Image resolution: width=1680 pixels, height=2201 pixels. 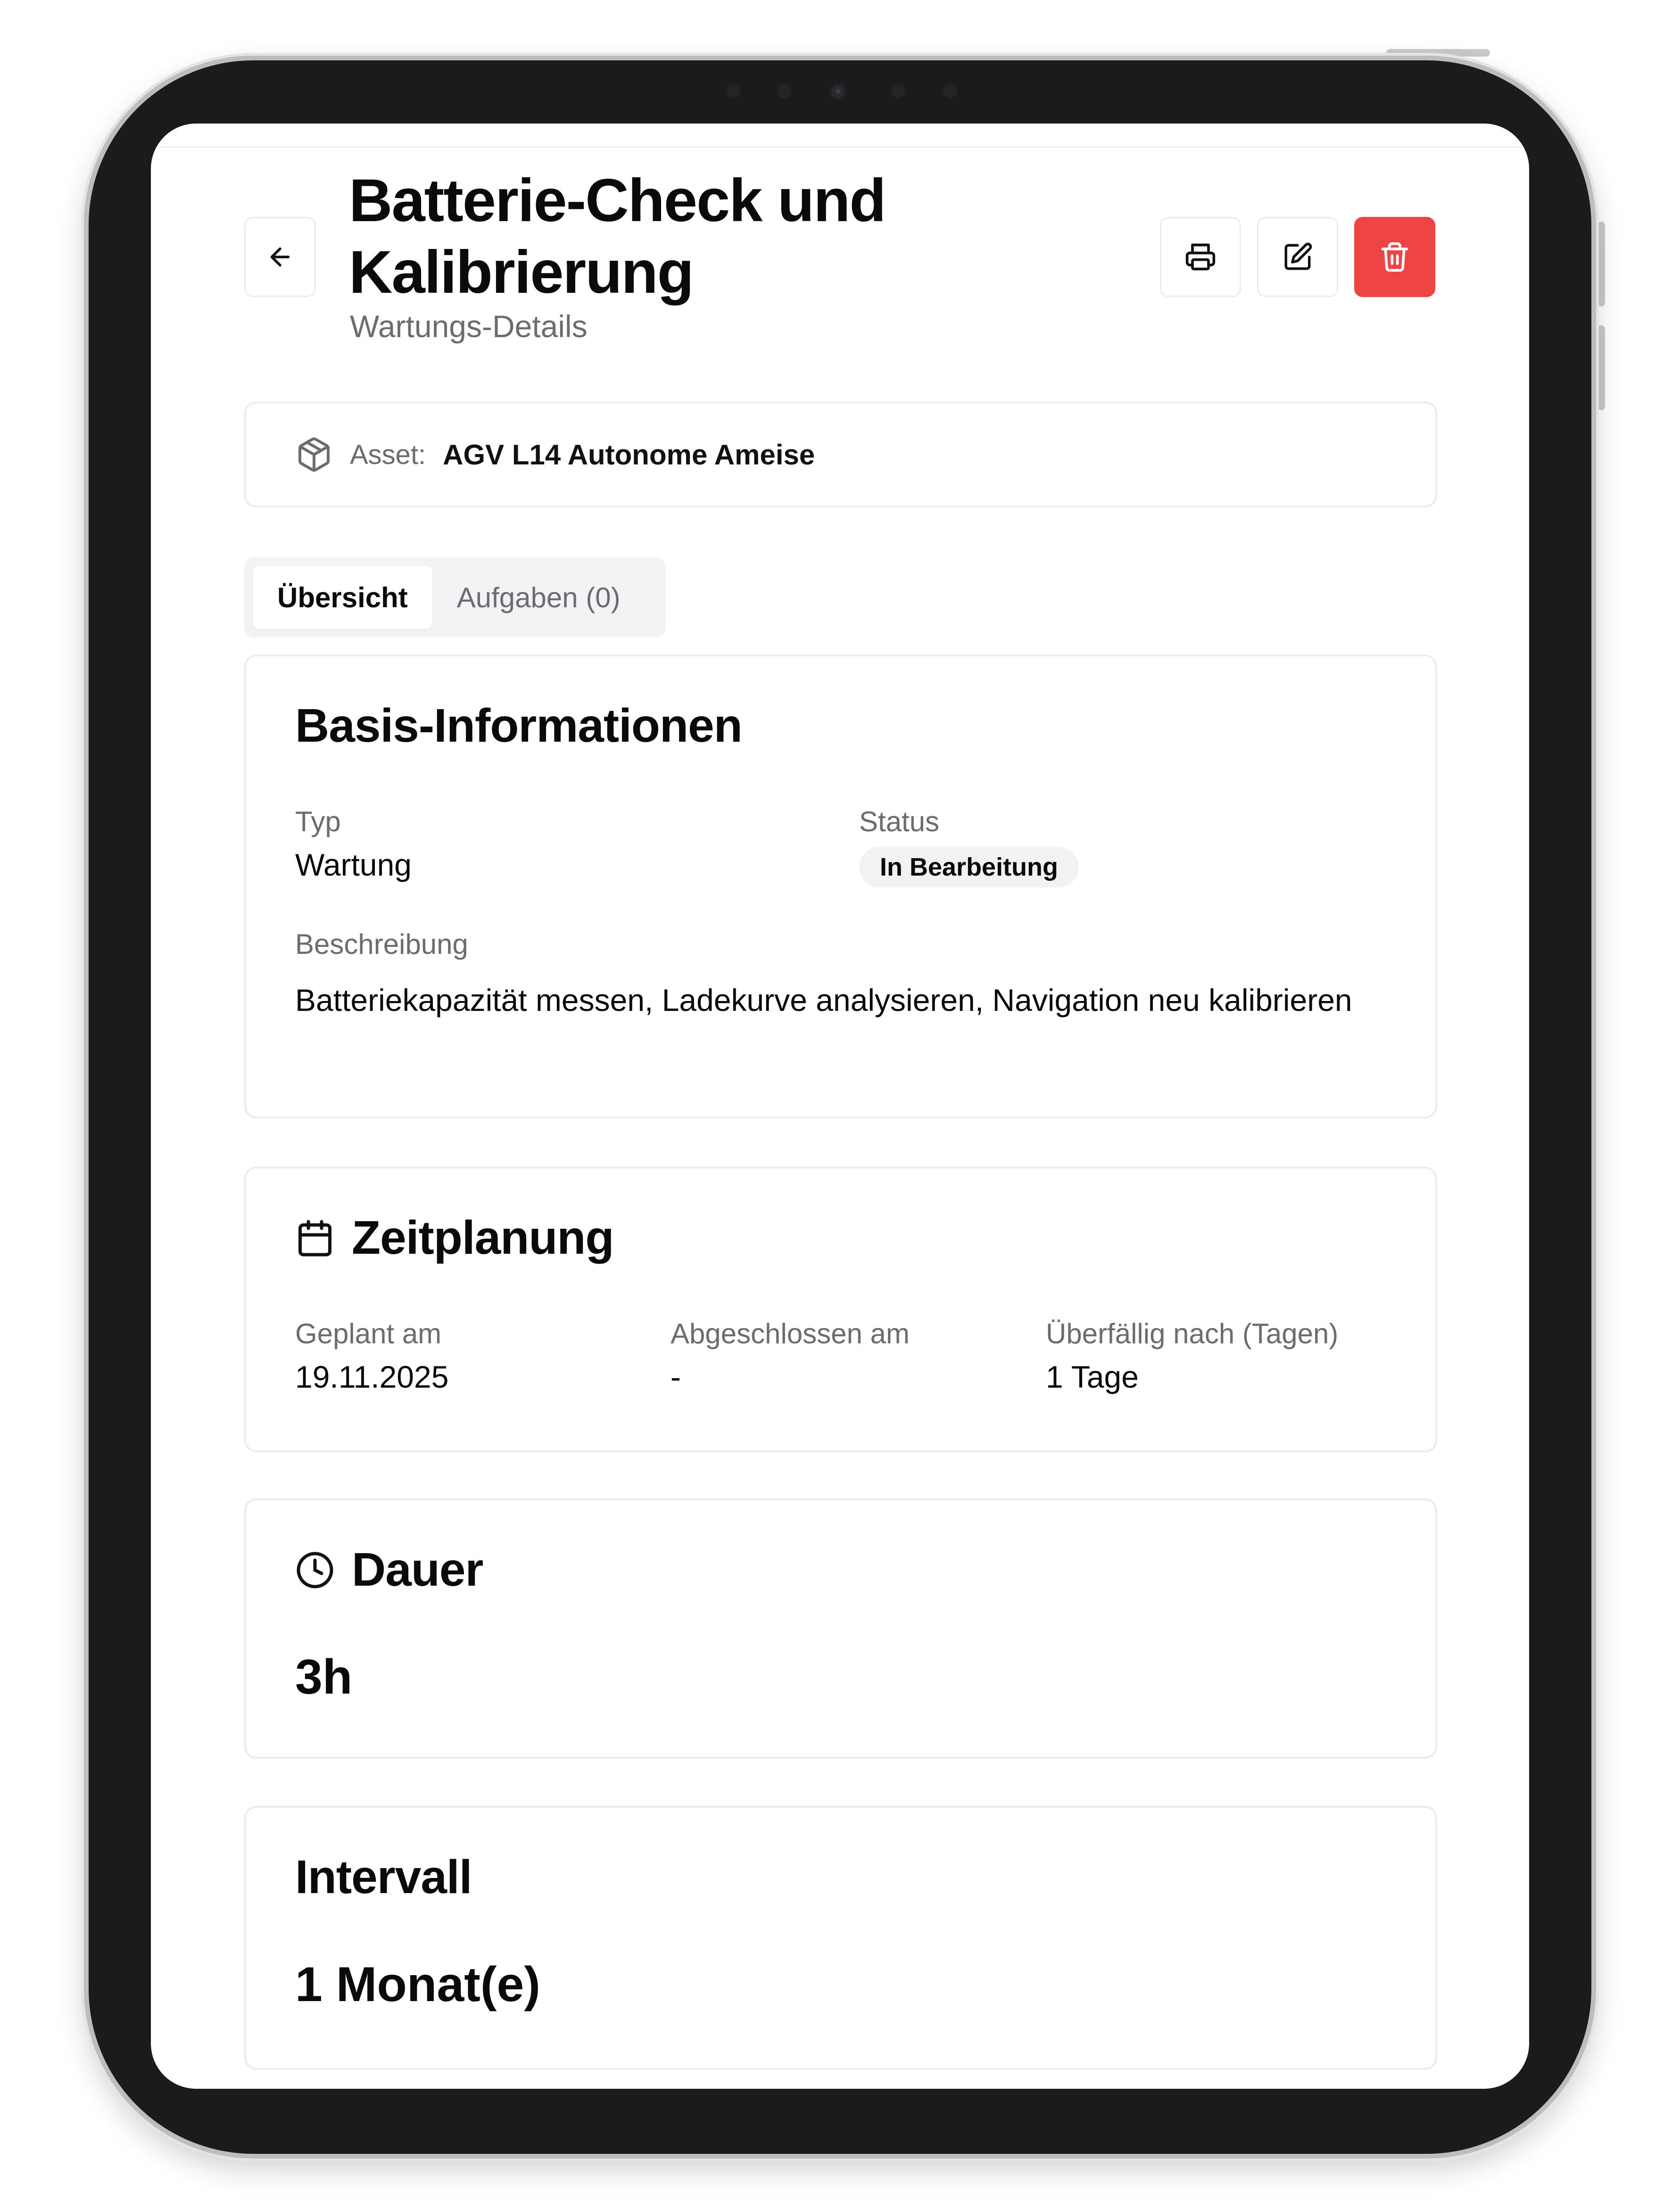 I want to click on page-subtitle: Wartungs-Details, so click(x=469, y=326).